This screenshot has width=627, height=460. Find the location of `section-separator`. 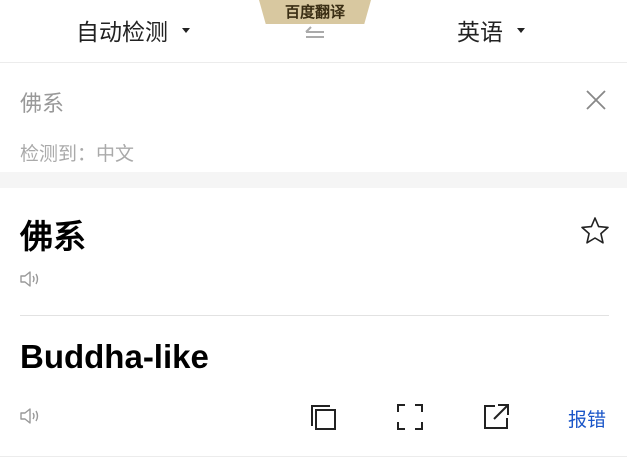

section-separator is located at coordinates (313, 180).